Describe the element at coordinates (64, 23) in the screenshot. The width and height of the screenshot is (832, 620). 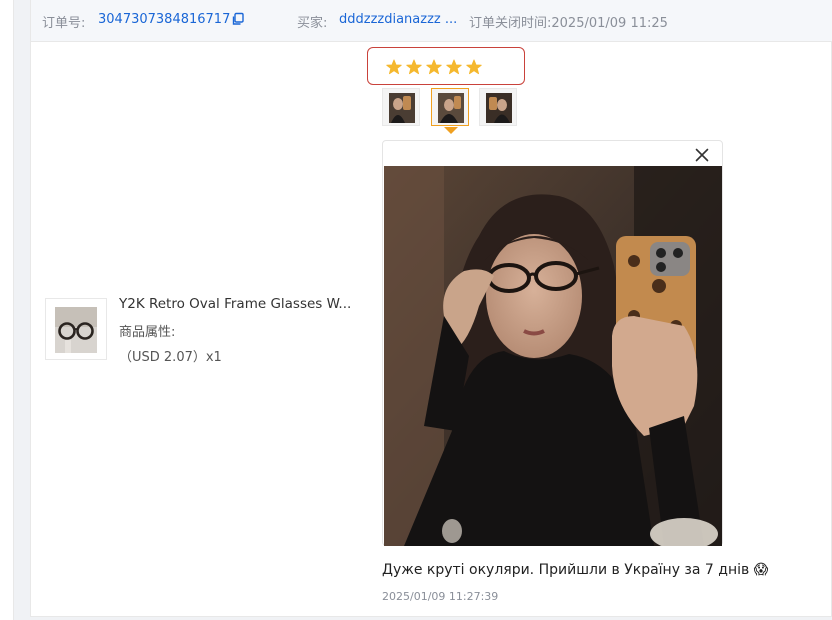
I see `order-number-label: 订单号:` at that location.